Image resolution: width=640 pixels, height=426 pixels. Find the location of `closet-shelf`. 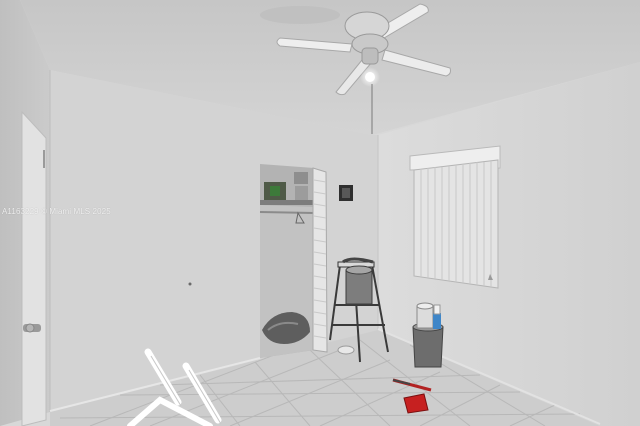

closet-shelf is located at coordinates (287, 202).